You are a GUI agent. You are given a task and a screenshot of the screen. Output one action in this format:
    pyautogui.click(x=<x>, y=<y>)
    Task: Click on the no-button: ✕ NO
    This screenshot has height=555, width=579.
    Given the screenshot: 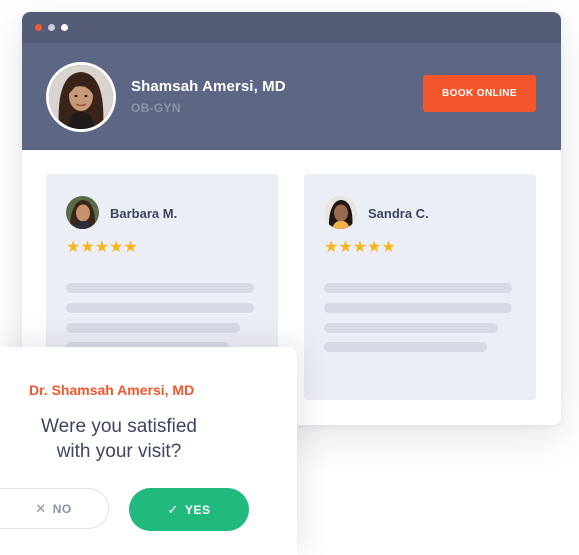 What is the action you would take?
    pyautogui.click(x=54, y=508)
    